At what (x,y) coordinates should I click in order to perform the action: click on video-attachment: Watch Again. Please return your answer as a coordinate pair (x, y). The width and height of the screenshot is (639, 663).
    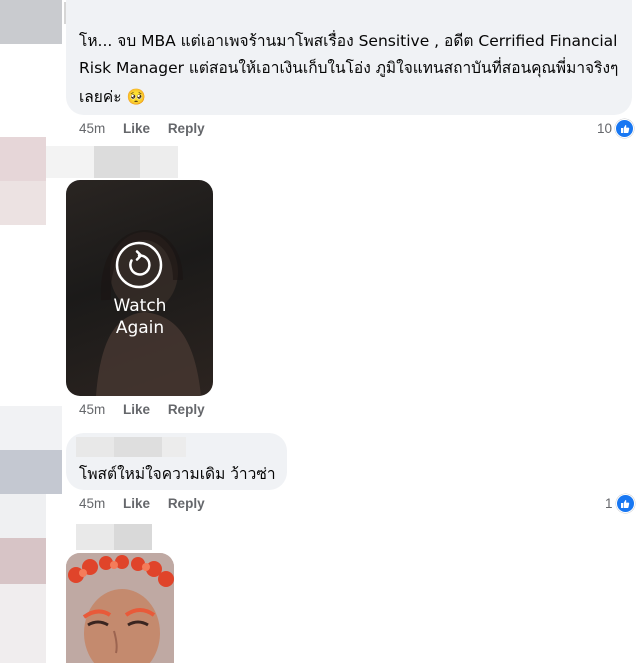
    Looking at the image, I should click on (139, 288).